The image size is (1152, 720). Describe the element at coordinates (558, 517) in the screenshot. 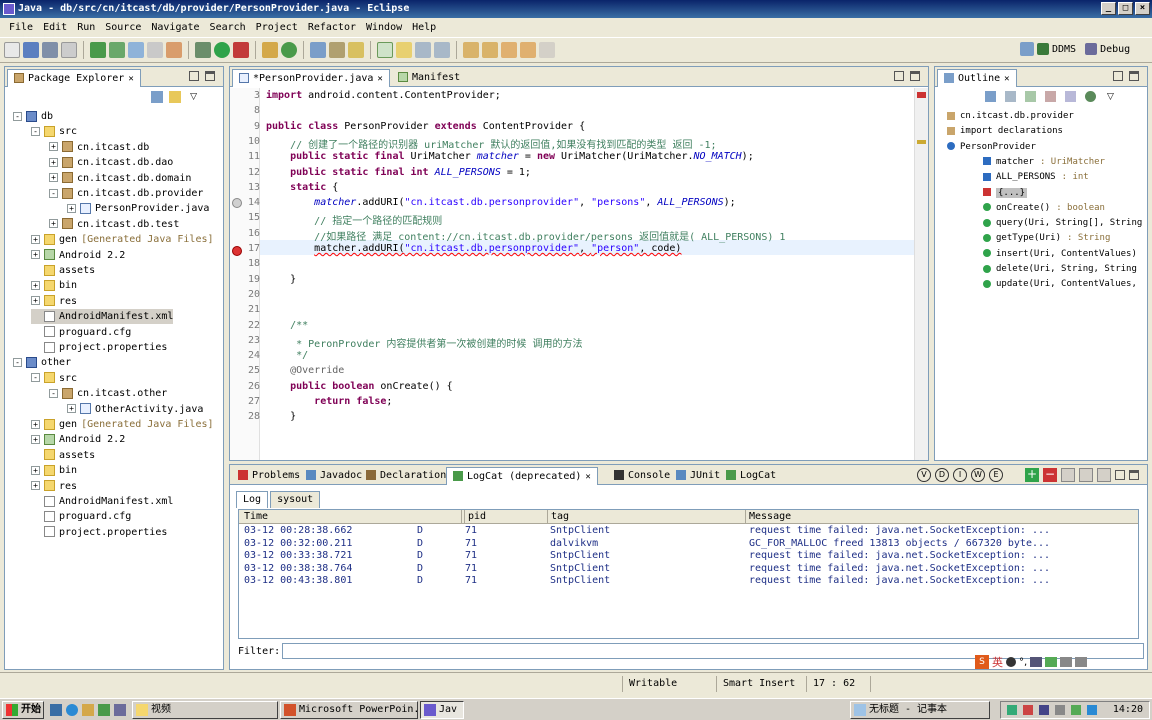

I see `col-tag: tag` at that location.